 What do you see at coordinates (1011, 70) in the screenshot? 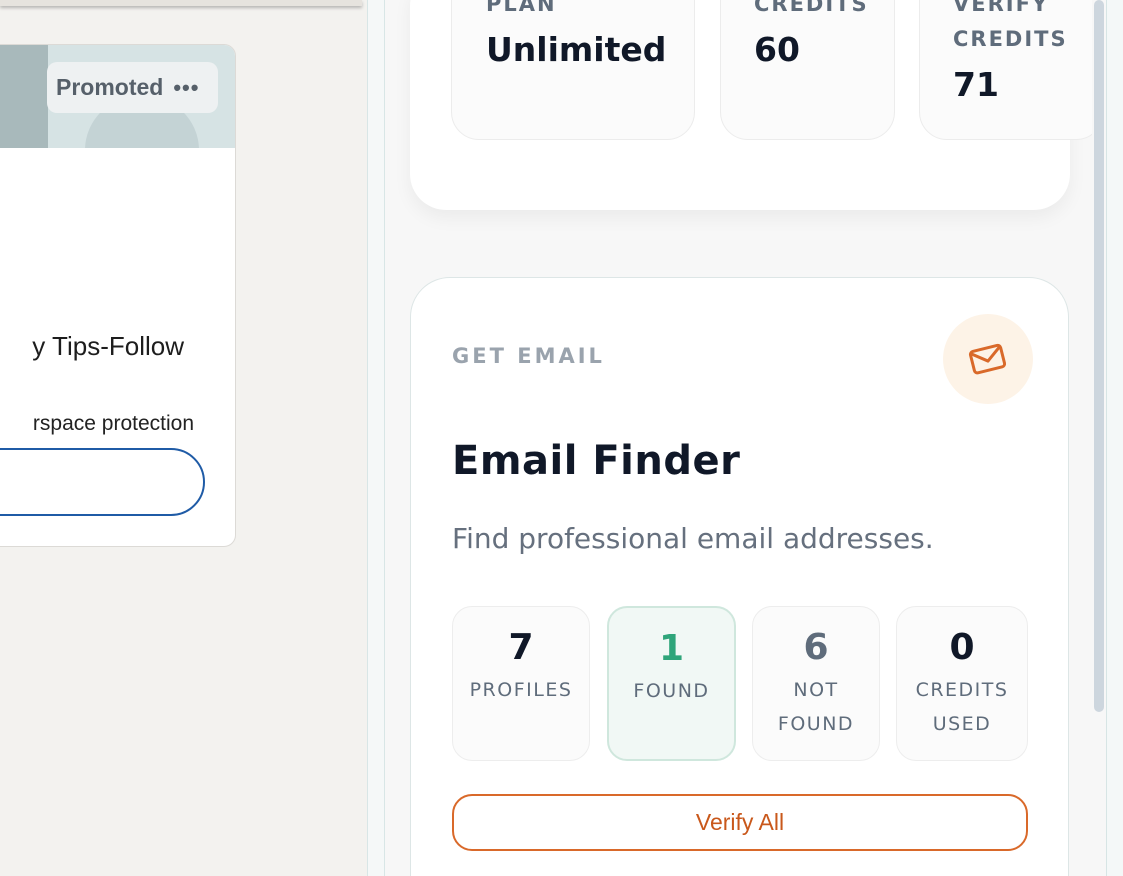
I see `verify-credits-tile: VERIFY CREDITS 71` at bounding box center [1011, 70].